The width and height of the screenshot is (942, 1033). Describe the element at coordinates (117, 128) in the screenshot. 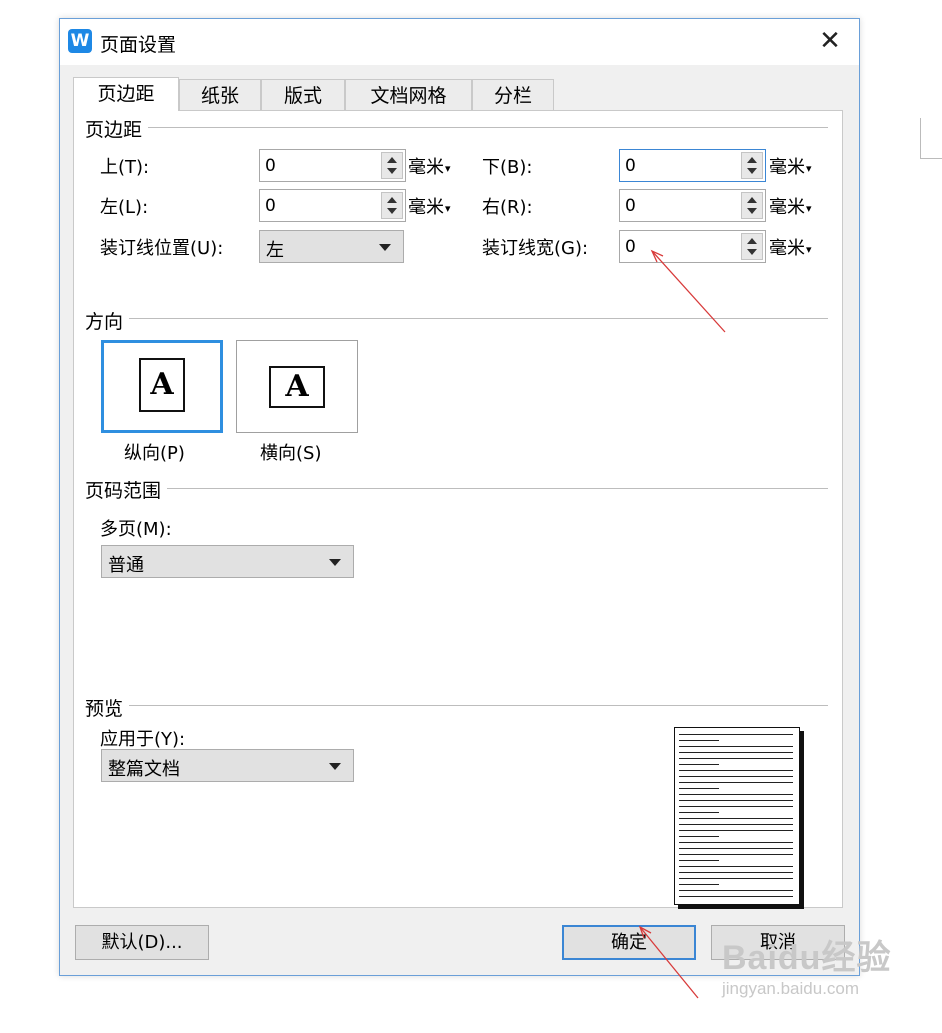

I see `section-title-margins: 页边距` at that location.